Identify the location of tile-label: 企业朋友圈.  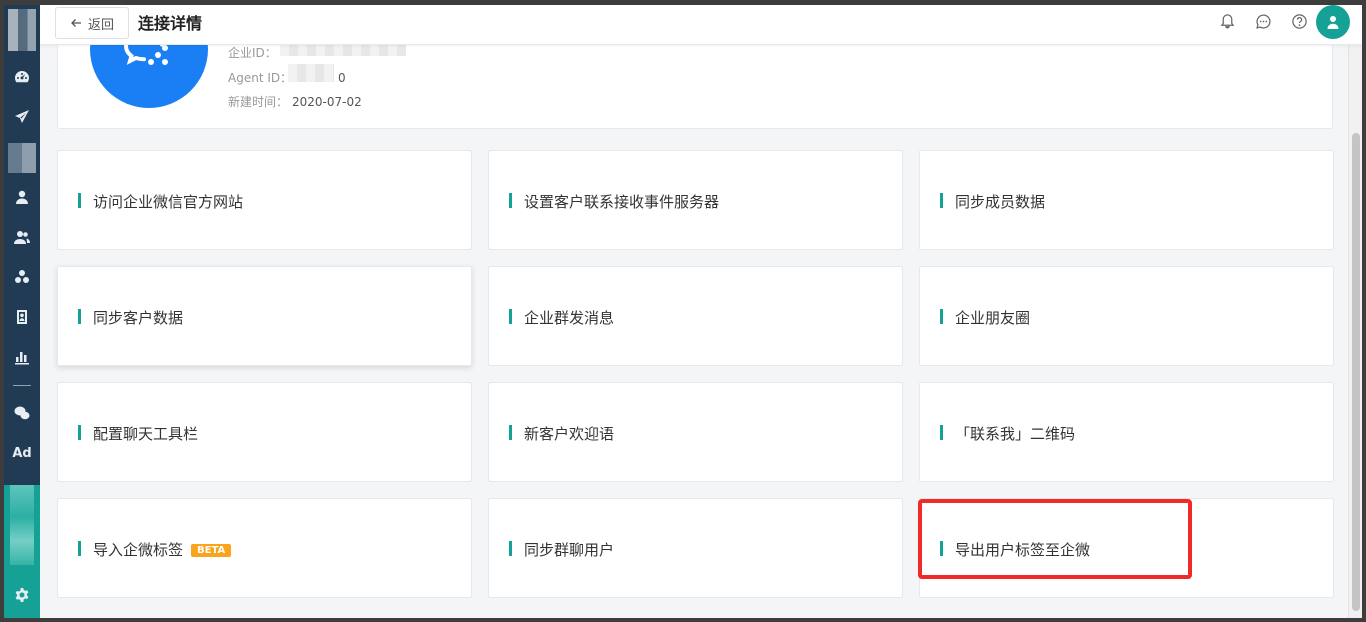
(993, 318).